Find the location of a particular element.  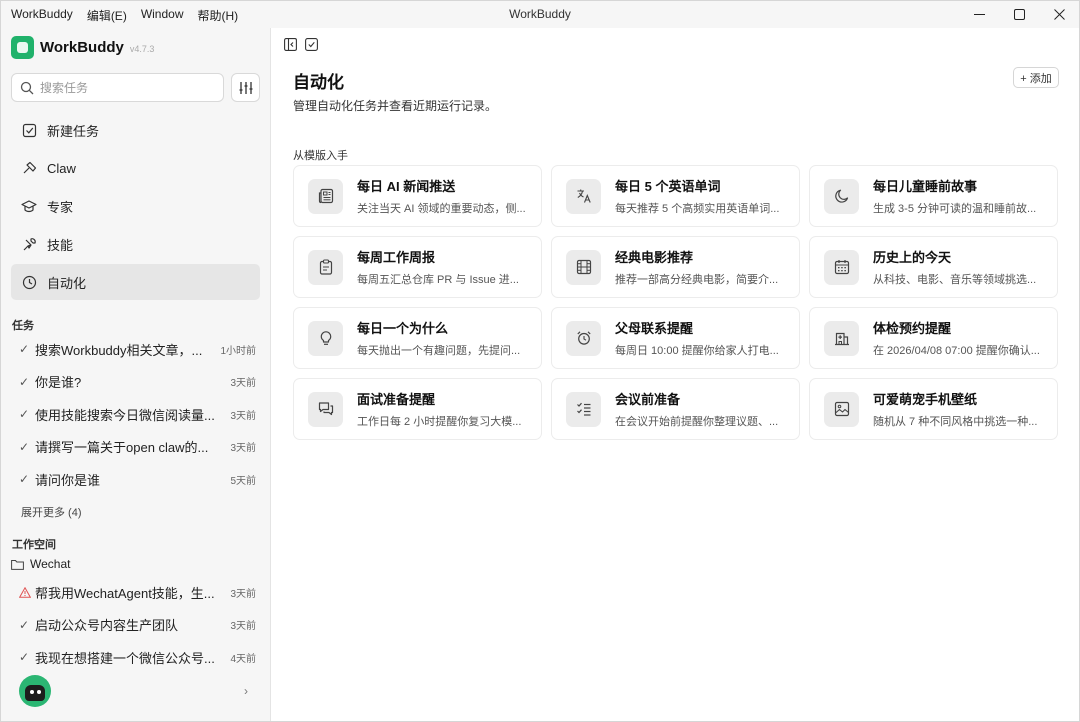

sidebar-item-label: Claw is located at coordinates (61, 168).